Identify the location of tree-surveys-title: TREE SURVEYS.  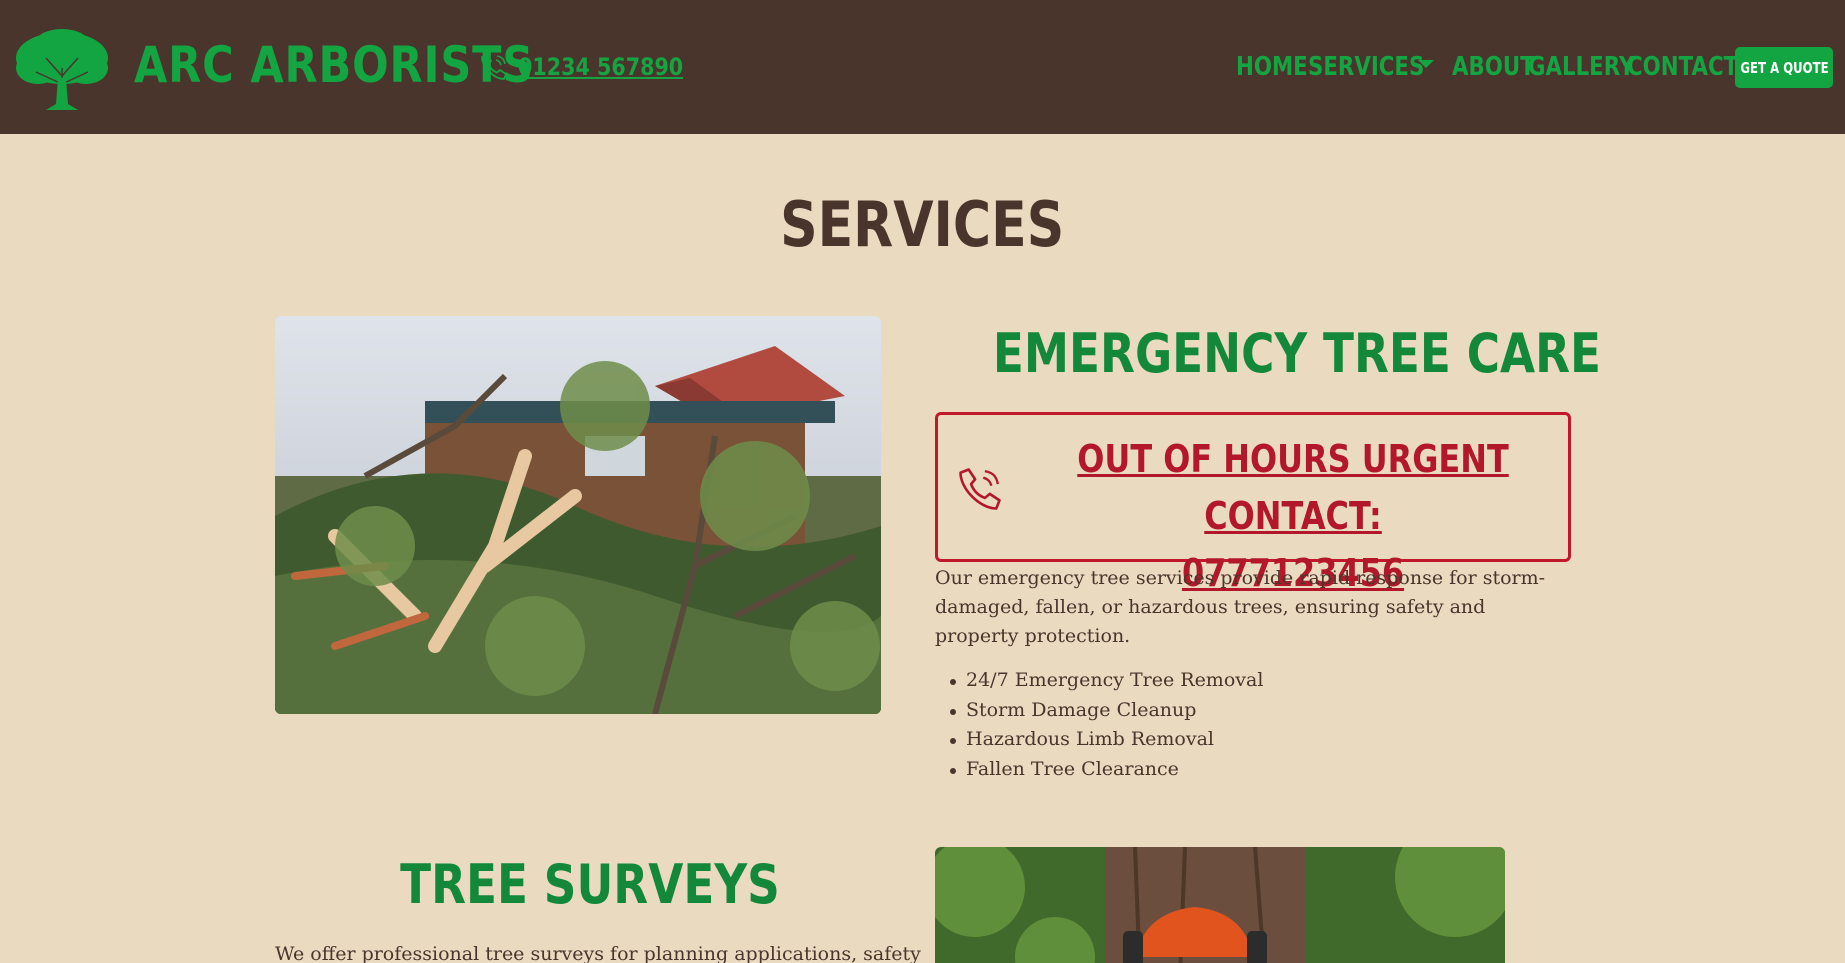
(590, 884).